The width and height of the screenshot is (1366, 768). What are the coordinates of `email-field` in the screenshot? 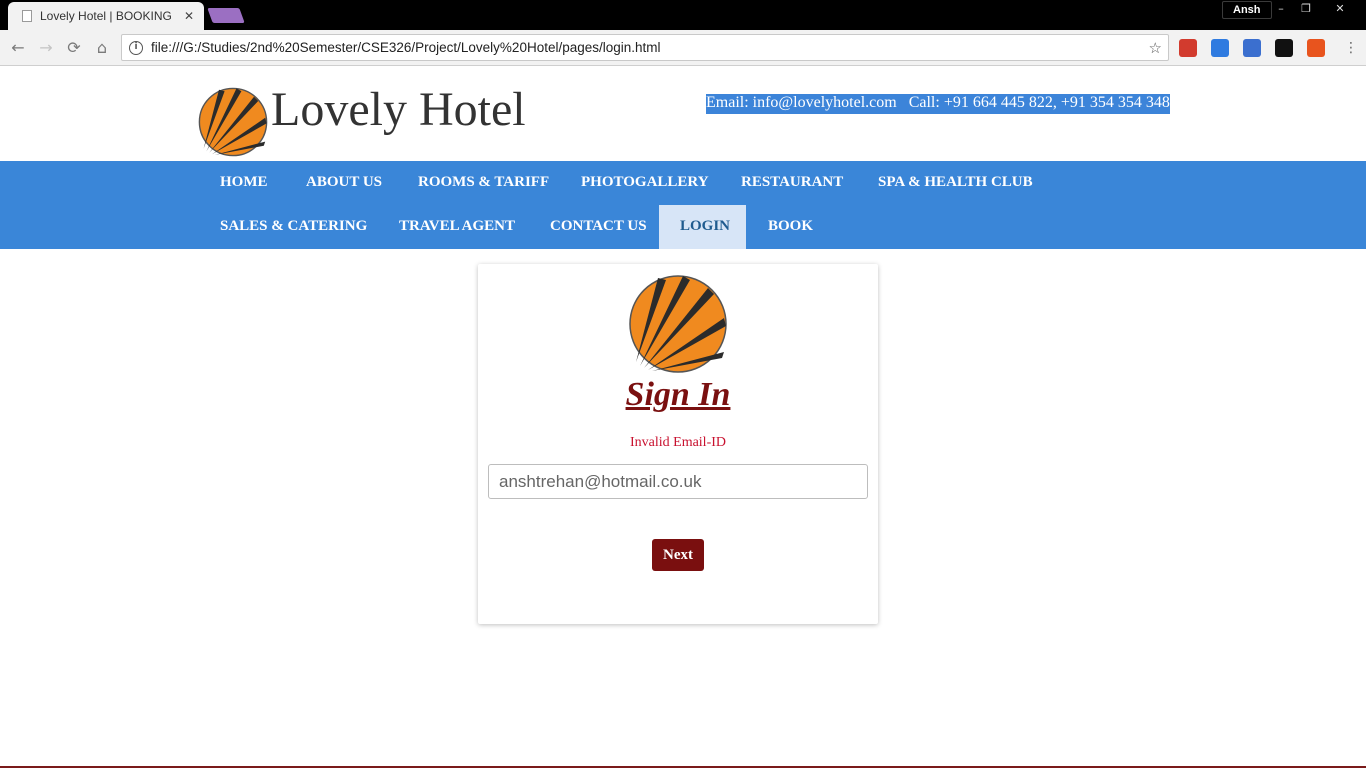 It's located at (678, 481).